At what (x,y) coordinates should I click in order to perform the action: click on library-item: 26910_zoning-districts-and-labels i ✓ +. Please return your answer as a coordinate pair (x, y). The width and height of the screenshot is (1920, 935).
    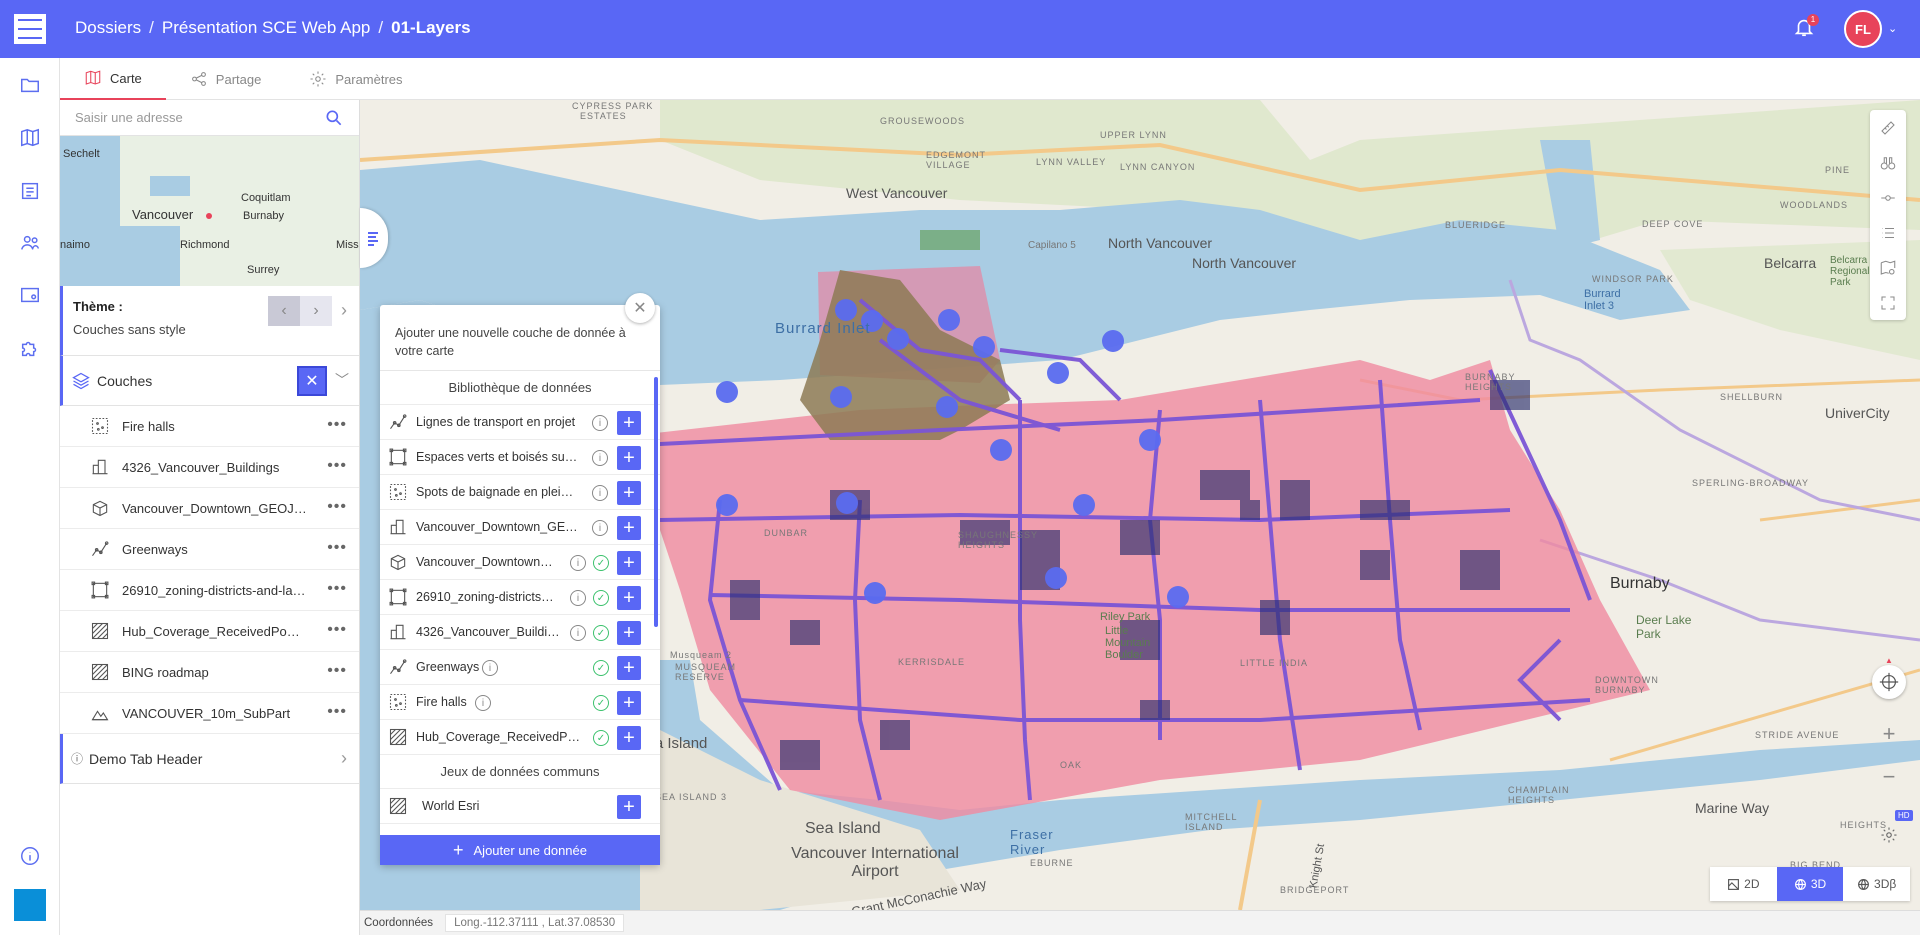
    Looking at the image, I should click on (520, 597).